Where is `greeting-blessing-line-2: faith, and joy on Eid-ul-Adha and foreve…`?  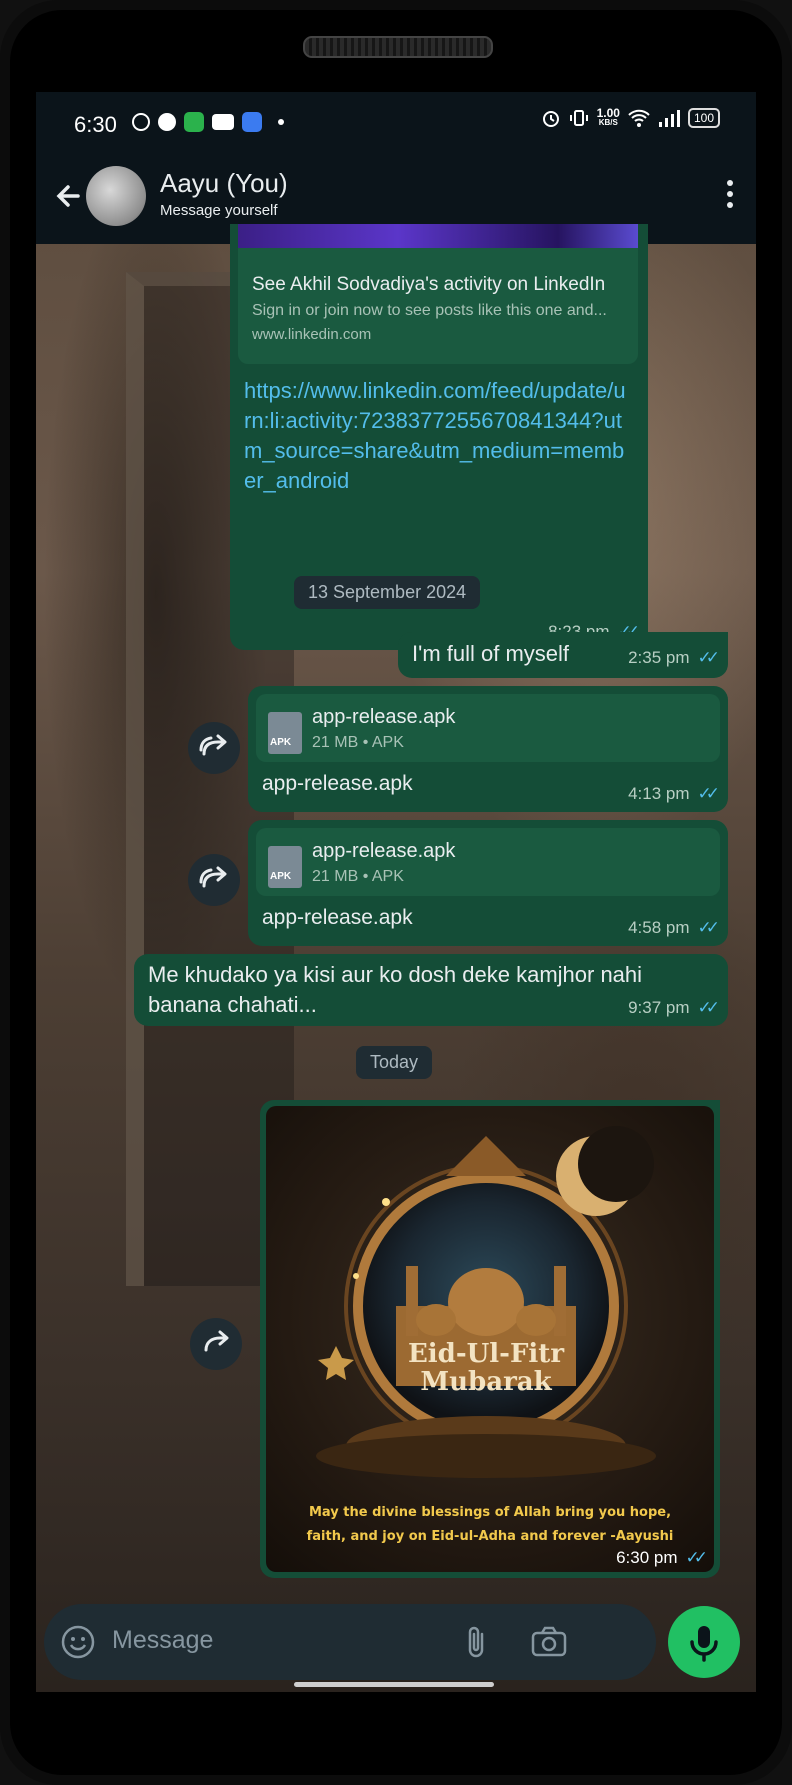 greeting-blessing-line-2: faith, and joy on Eid-ul-Adha and foreve… is located at coordinates (490, 1536).